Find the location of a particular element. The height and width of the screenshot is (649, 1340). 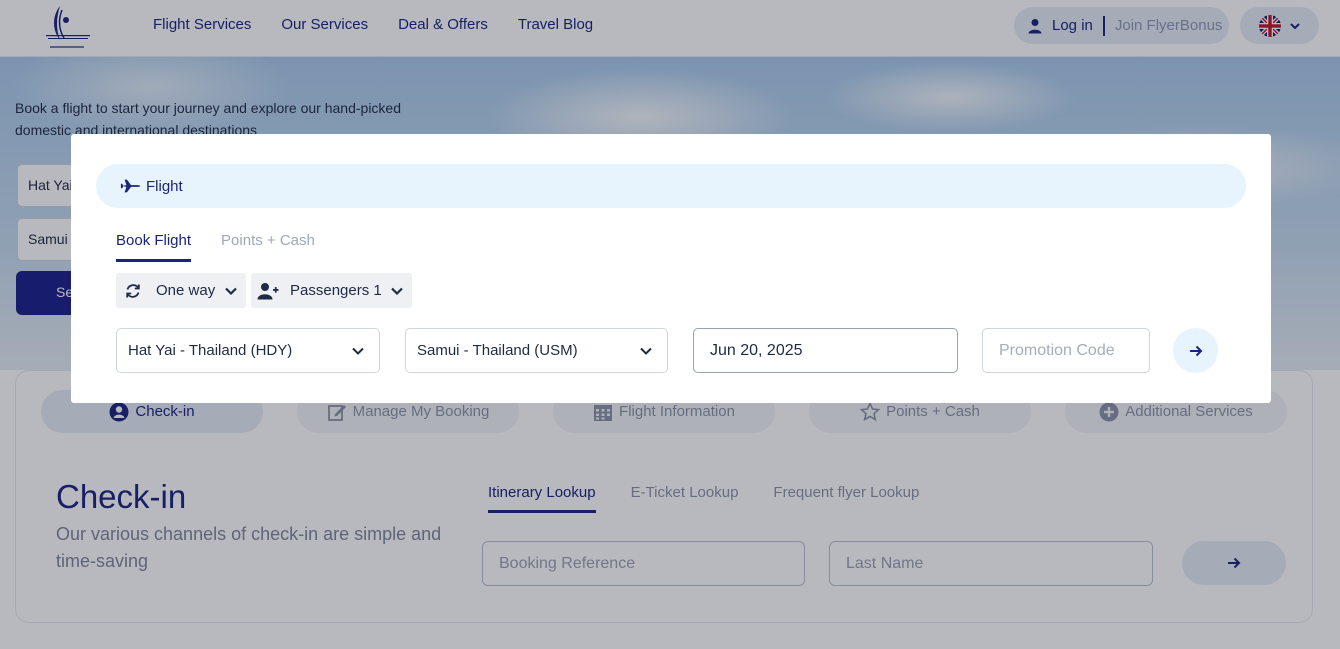

departure-date-field: Jun 20, 2025 is located at coordinates (825, 350).